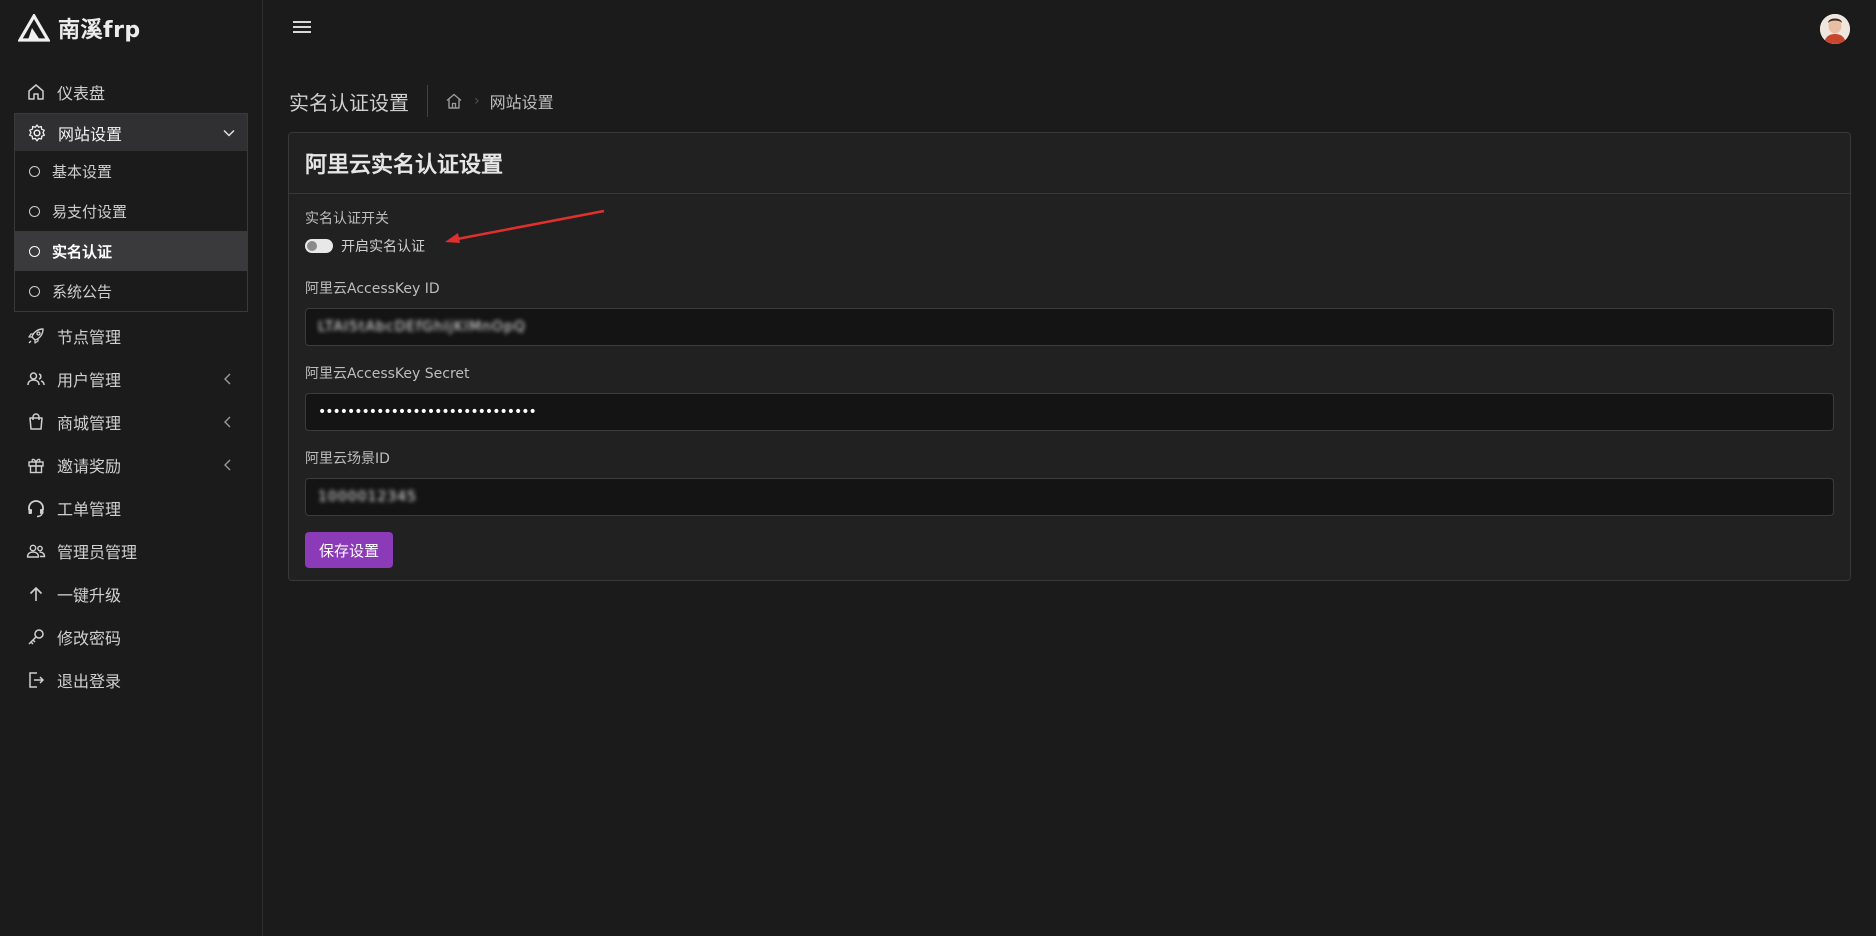 The height and width of the screenshot is (936, 1876). What do you see at coordinates (36, 594) in the screenshot?
I see `arrow-up-icon` at bounding box center [36, 594].